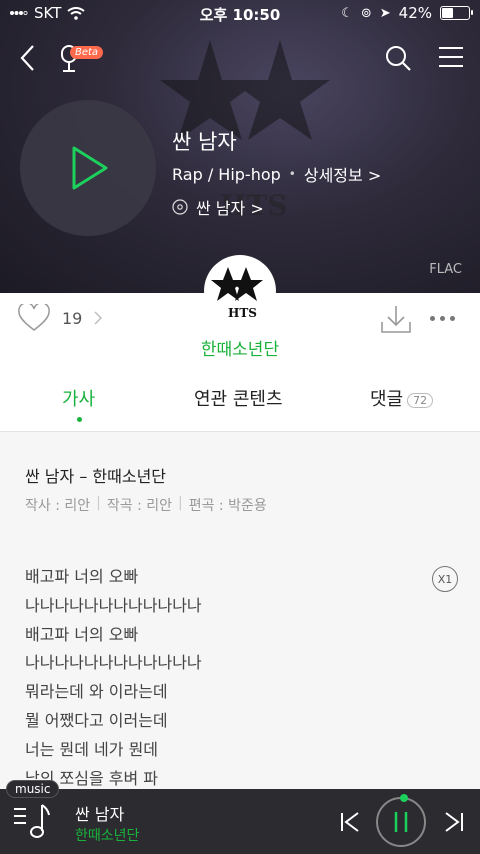  What do you see at coordinates (240, 347) in the screenshot?
I see `artist-name: 한때소년단` at bounding box center [240, 347].